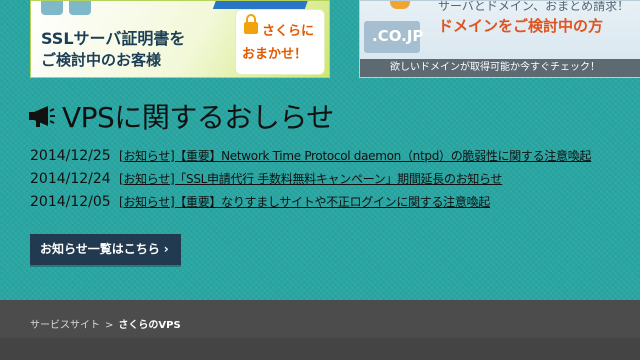 The image size is (640, 360). I want to click on ssl-banner: SSLサーバ証明書を ご検討中のお客様 さくらに おまかせ！, so click(180, 39).